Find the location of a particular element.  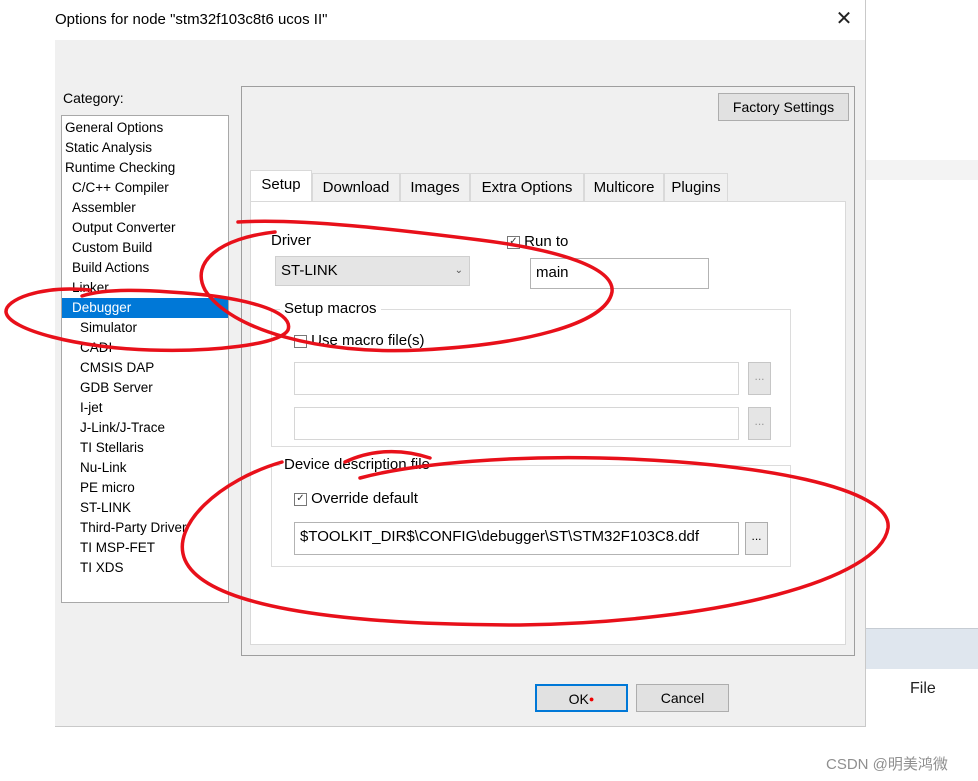

annotation-circle-driver is located at coordinates (406, 286).